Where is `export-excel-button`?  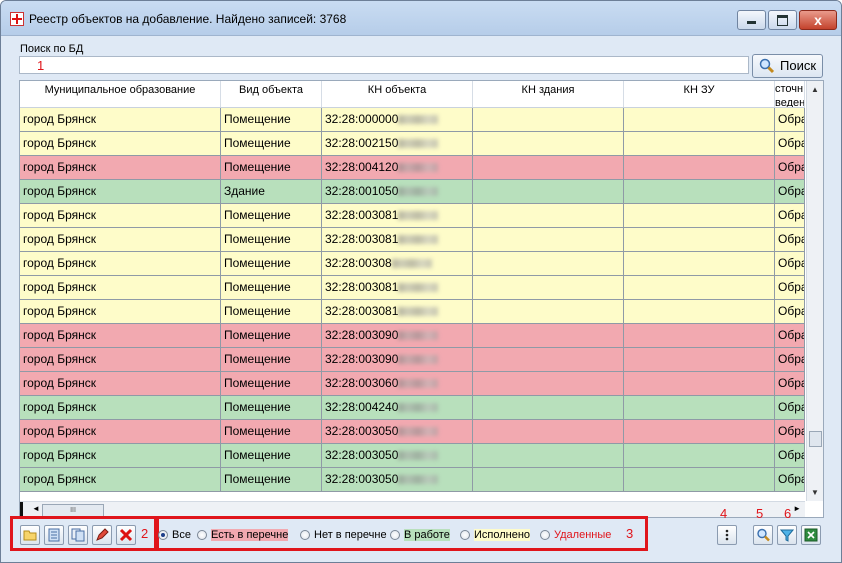
export-excel-button is located at coordinates (811, 535).